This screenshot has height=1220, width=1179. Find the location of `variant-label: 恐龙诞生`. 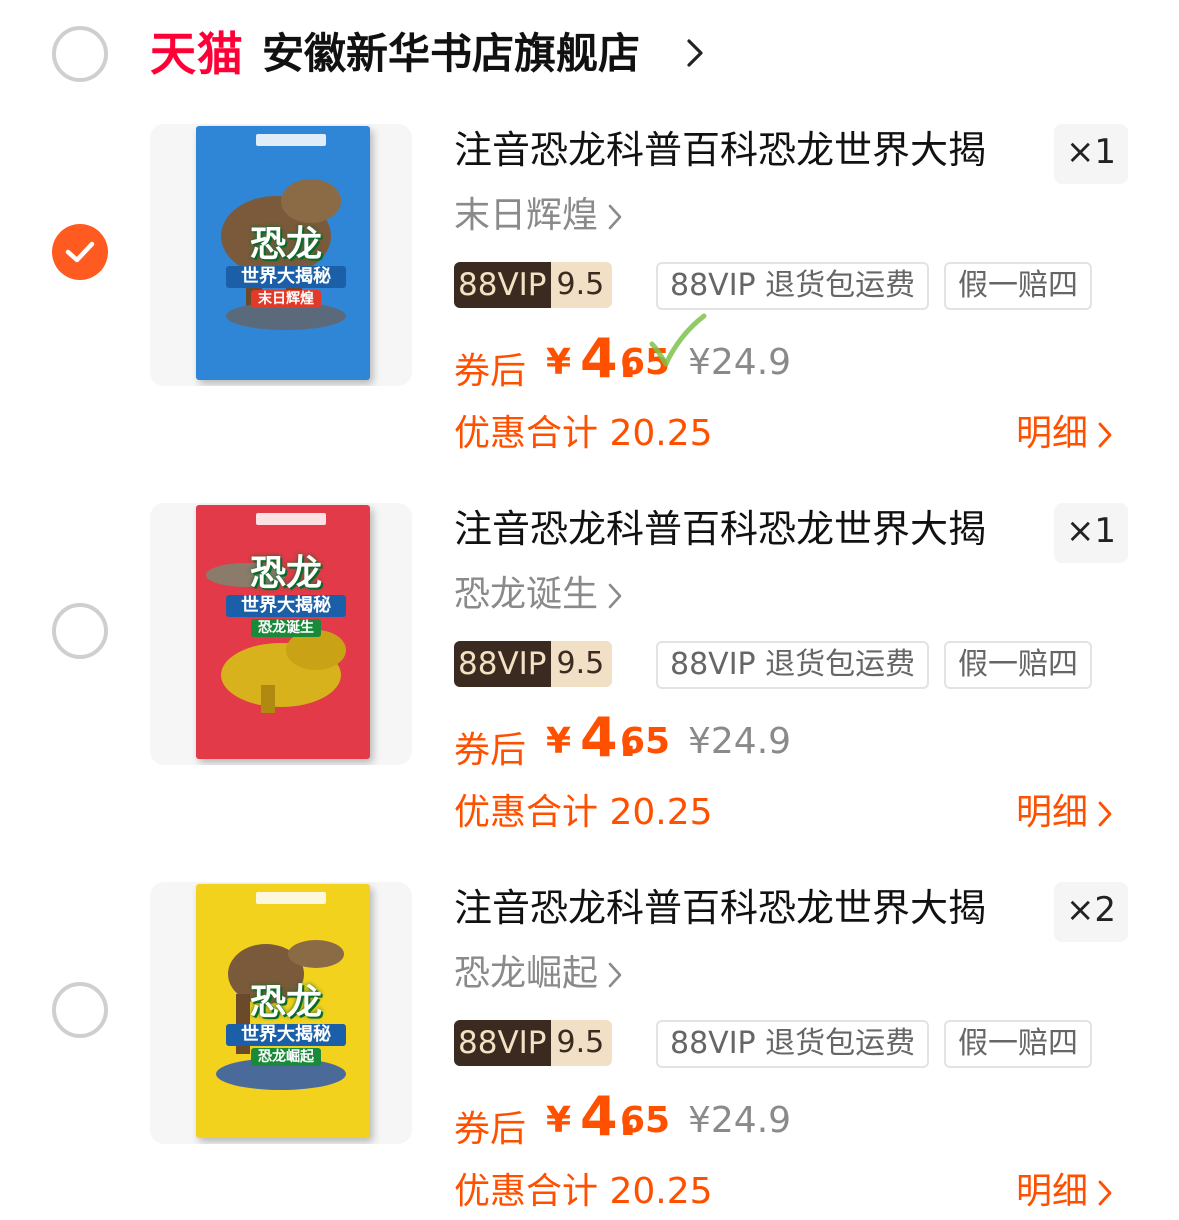

variant-label: 恐龙诞生 is located at coordinates (526, 594).